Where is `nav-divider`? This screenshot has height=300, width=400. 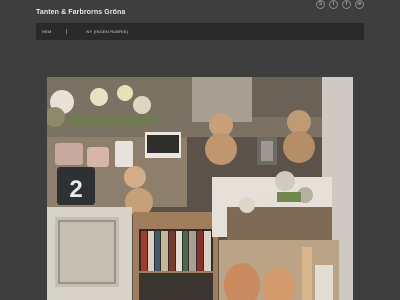 nav-divider is located at coordinates (66, 31).